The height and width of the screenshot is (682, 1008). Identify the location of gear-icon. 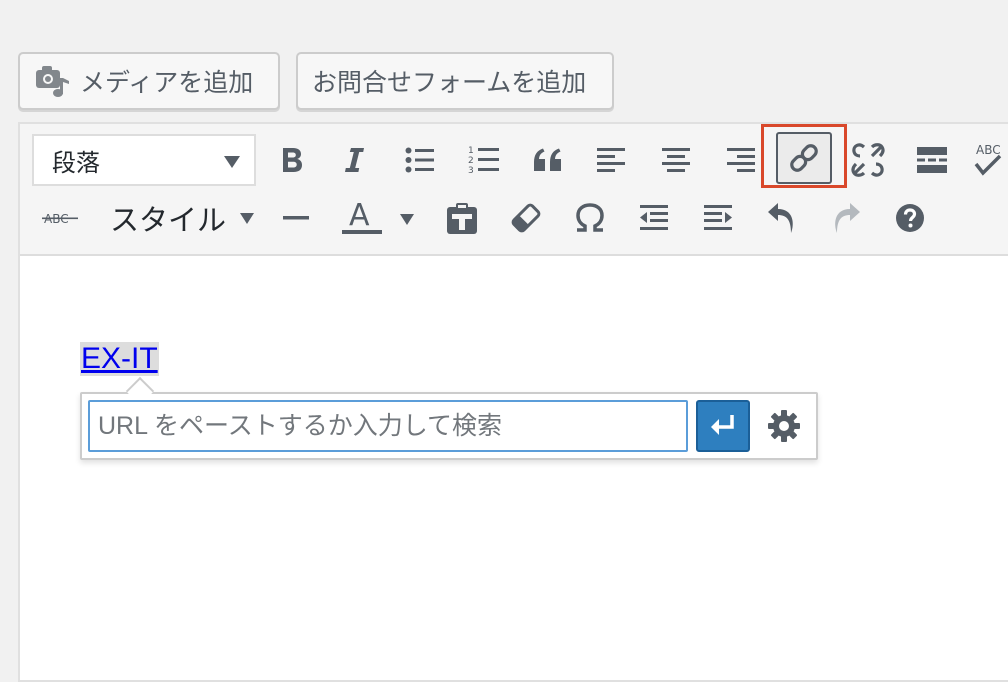
(784, 426).